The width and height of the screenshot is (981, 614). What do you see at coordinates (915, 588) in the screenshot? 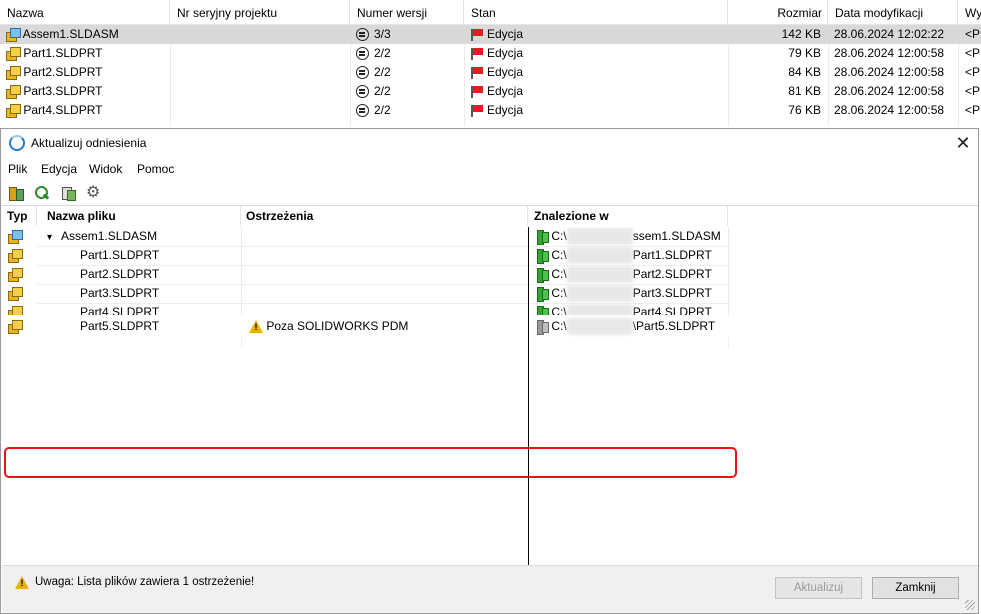
I see `close-button: Zamknij` at bounding box center [915, 588].